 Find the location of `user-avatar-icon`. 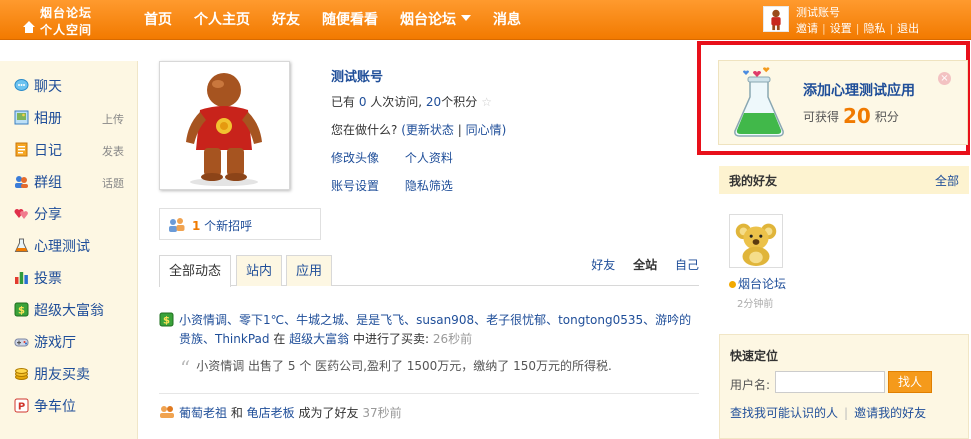

user-avatar-icon is located at coordinates (776, 19).